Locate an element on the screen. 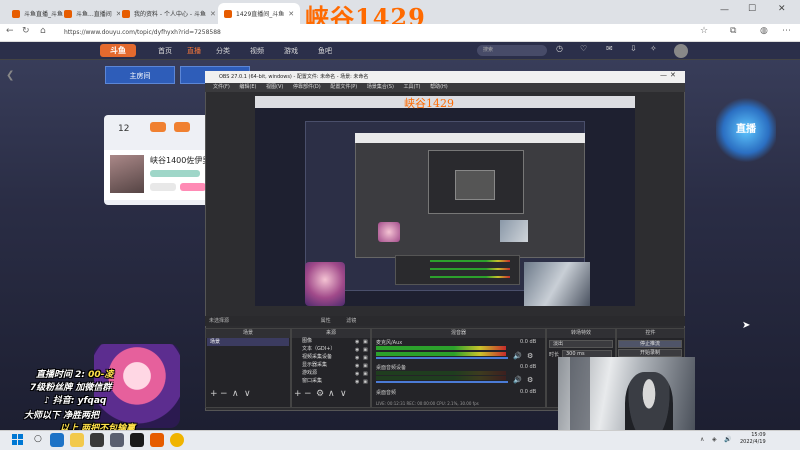  bulb-icon: ✧ is located at coordinates (653, 48).